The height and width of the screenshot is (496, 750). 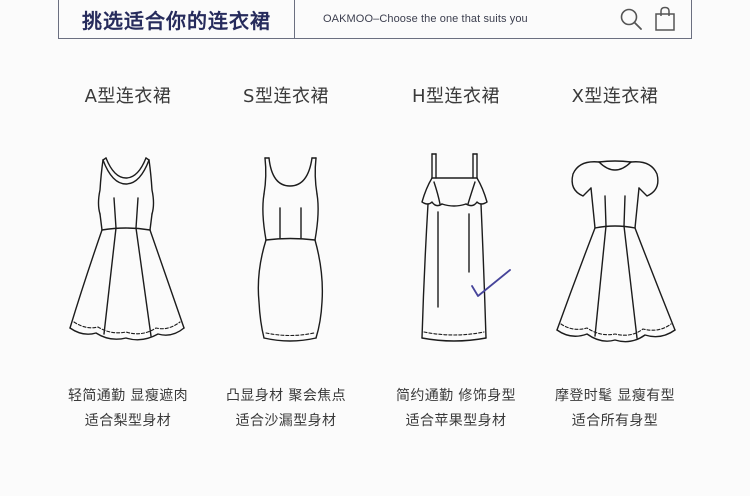 What do you see at coordinates (128, 396) in the screenshot?
I see `description-line-1: 轻简通勤 显瘦遮肉` at bounding box center [128, 396].